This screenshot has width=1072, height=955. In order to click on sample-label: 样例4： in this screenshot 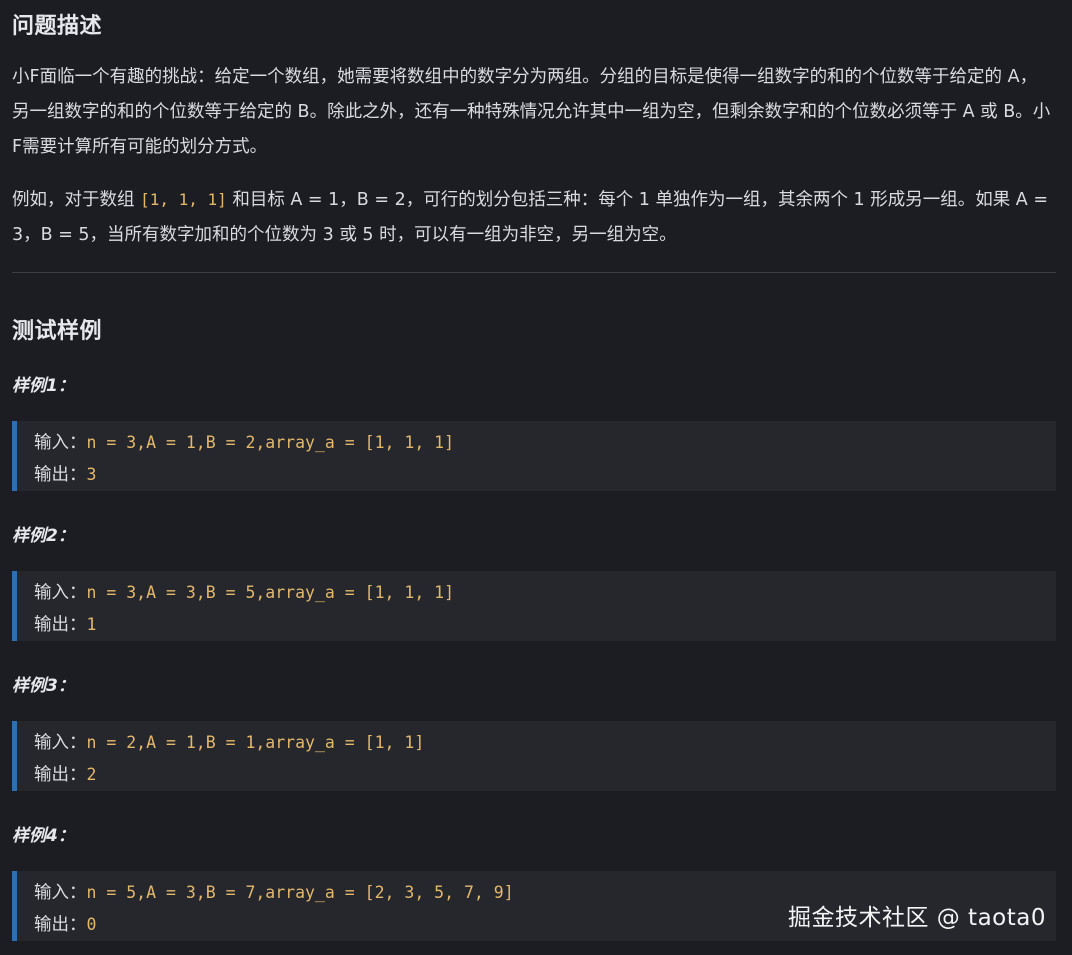, I will do `click(43, 836)`.